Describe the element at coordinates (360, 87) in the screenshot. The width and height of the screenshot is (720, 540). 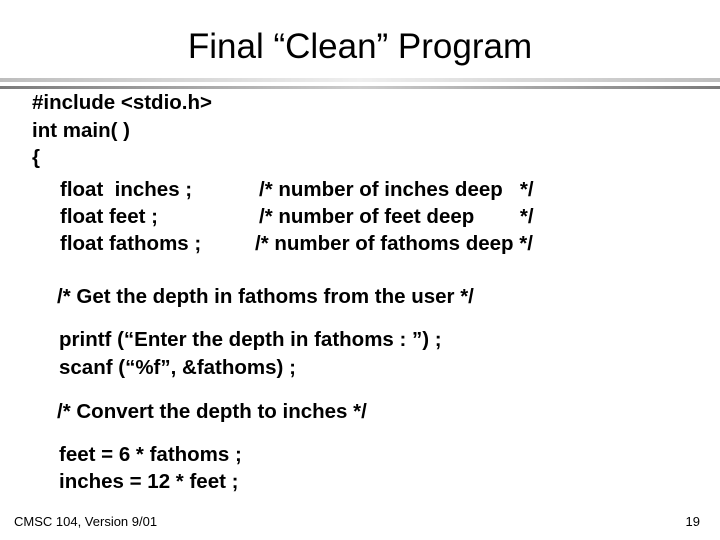
I see `title-divider-bottom` at that location.